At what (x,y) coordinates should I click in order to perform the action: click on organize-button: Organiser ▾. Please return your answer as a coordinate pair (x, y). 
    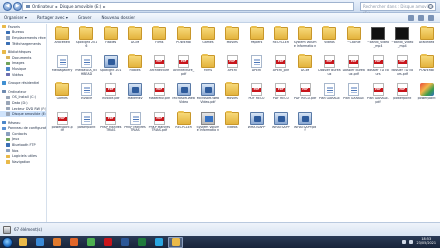
    Looking at the image, I should click on (15, 17).